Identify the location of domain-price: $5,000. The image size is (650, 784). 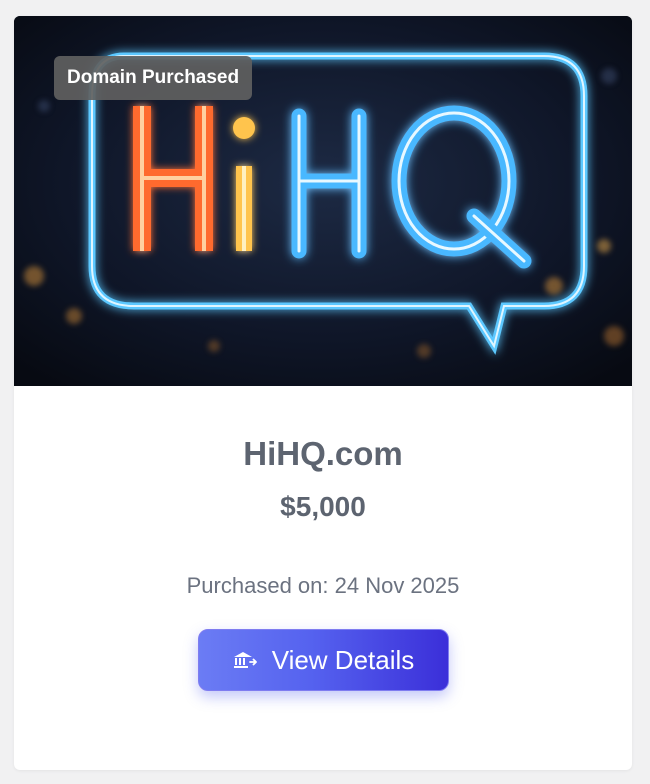
(323, 506).